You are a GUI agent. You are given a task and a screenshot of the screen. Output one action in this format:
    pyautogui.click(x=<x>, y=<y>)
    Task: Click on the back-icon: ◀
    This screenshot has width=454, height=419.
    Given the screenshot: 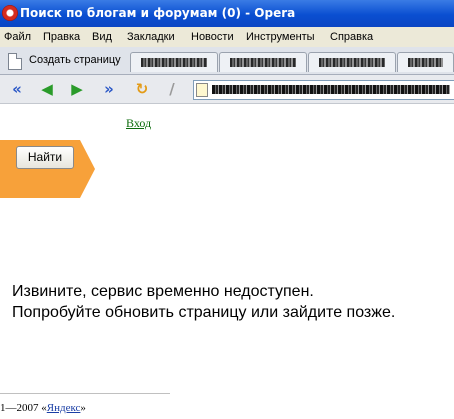 What is the action you would take?
    pyautogui.click(x=47, y=89)
    